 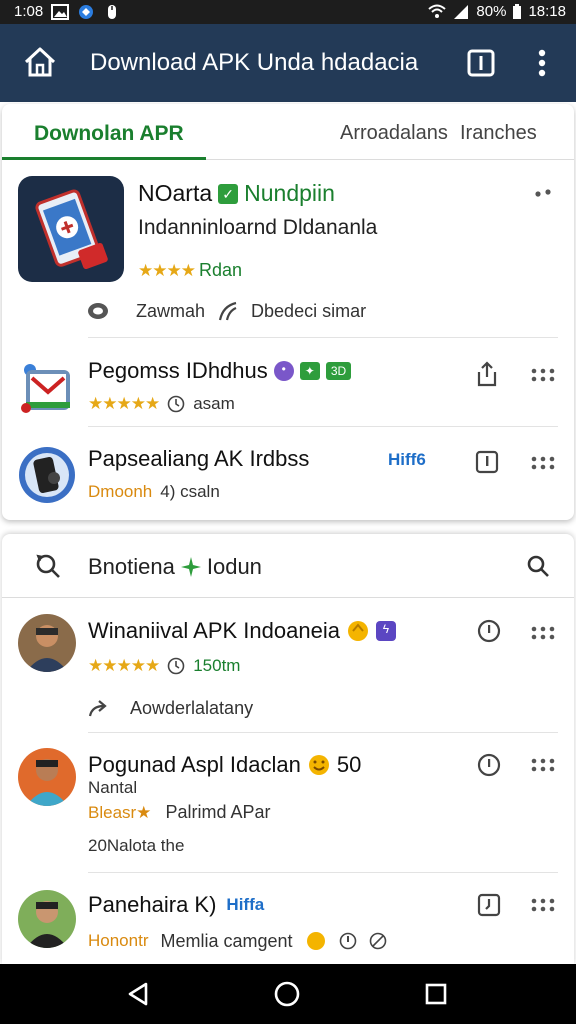 What do you see at coordinates (498, 133) in the screenshot?
I see `tab-iranches: Iranches` at bounding box center [498, 133].